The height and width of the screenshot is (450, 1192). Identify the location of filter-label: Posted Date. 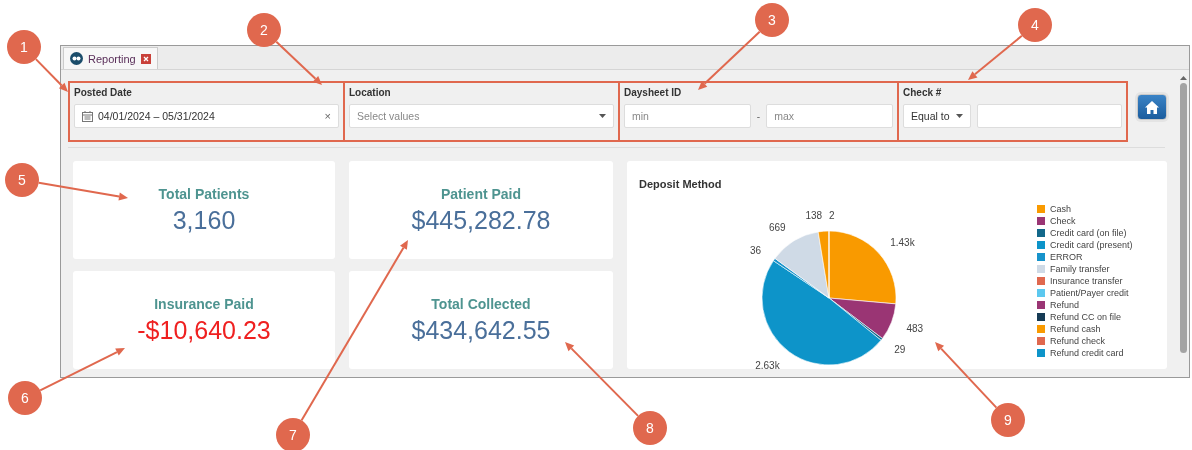
(103, 92).